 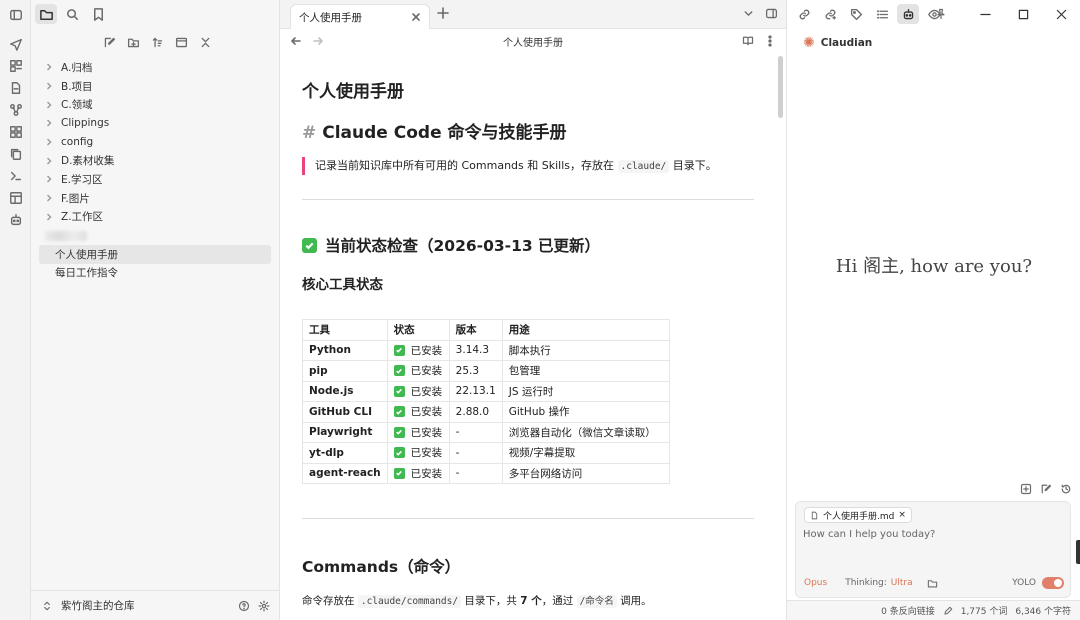 What do you see at coordinates (418, 371) in the screenshot?
I see `table-cell: 已安装` at bounding box center [418, 371].